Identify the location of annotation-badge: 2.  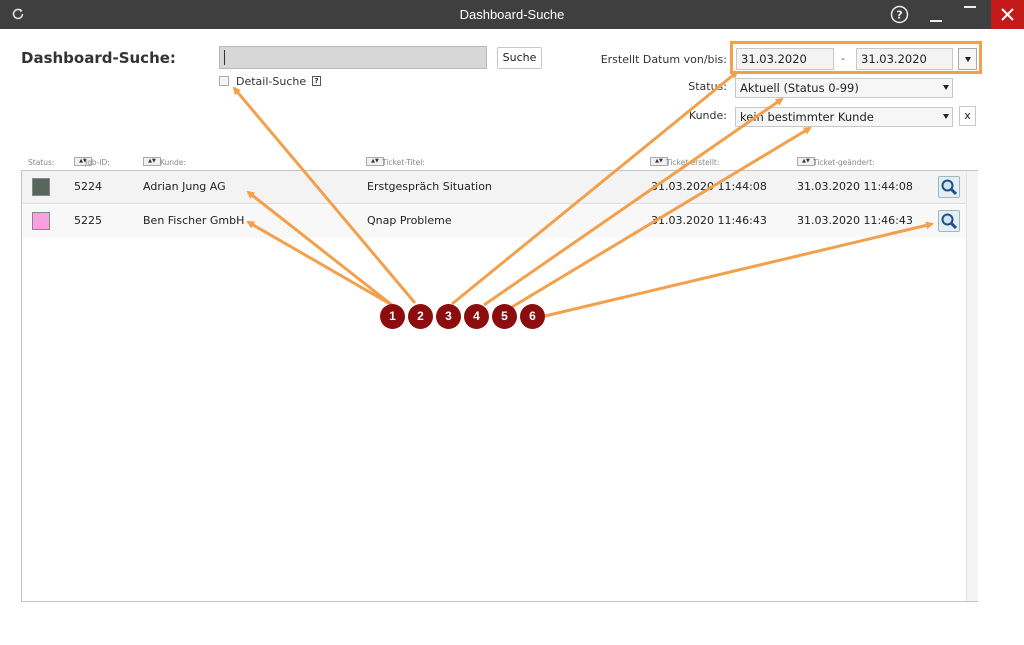
(420, 316).